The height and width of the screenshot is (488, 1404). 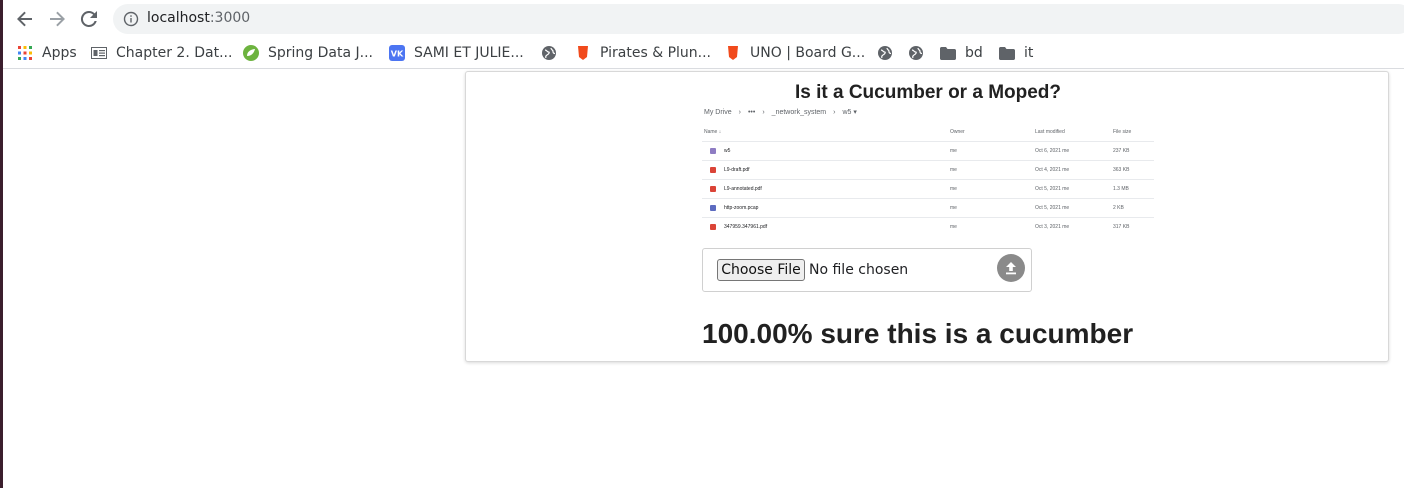 What do you see at coordinates (230, 18) in the screenshot?
I see `url-port: :3000` at bounding box center [230, 18].